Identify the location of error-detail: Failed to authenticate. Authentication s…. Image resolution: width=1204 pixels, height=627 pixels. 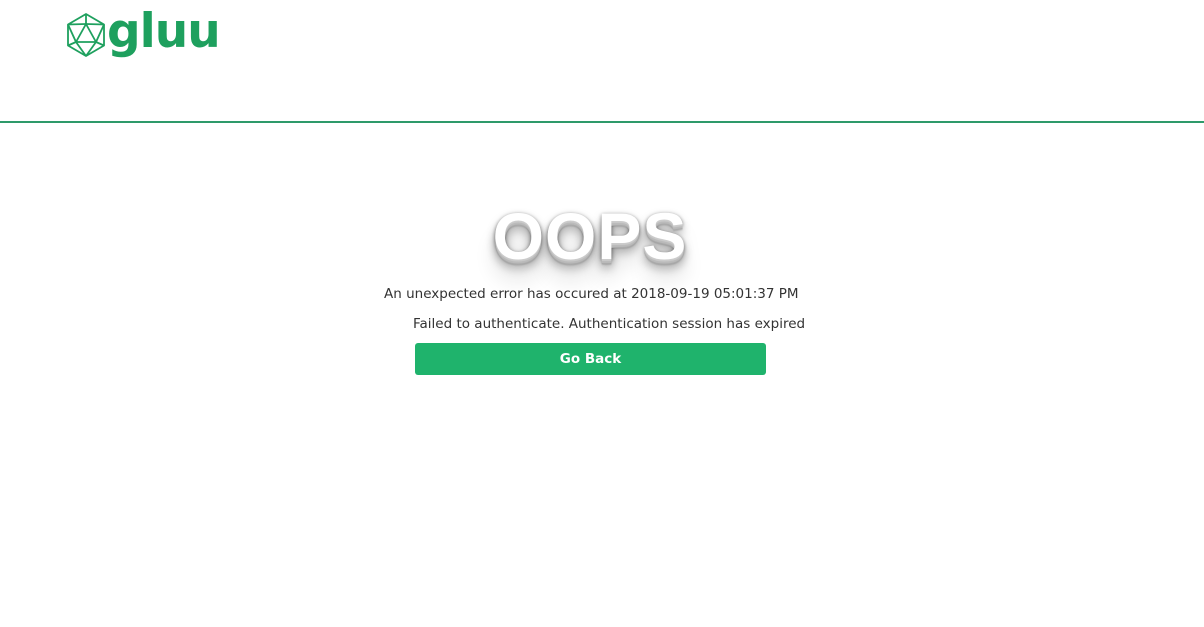
(609, 324).